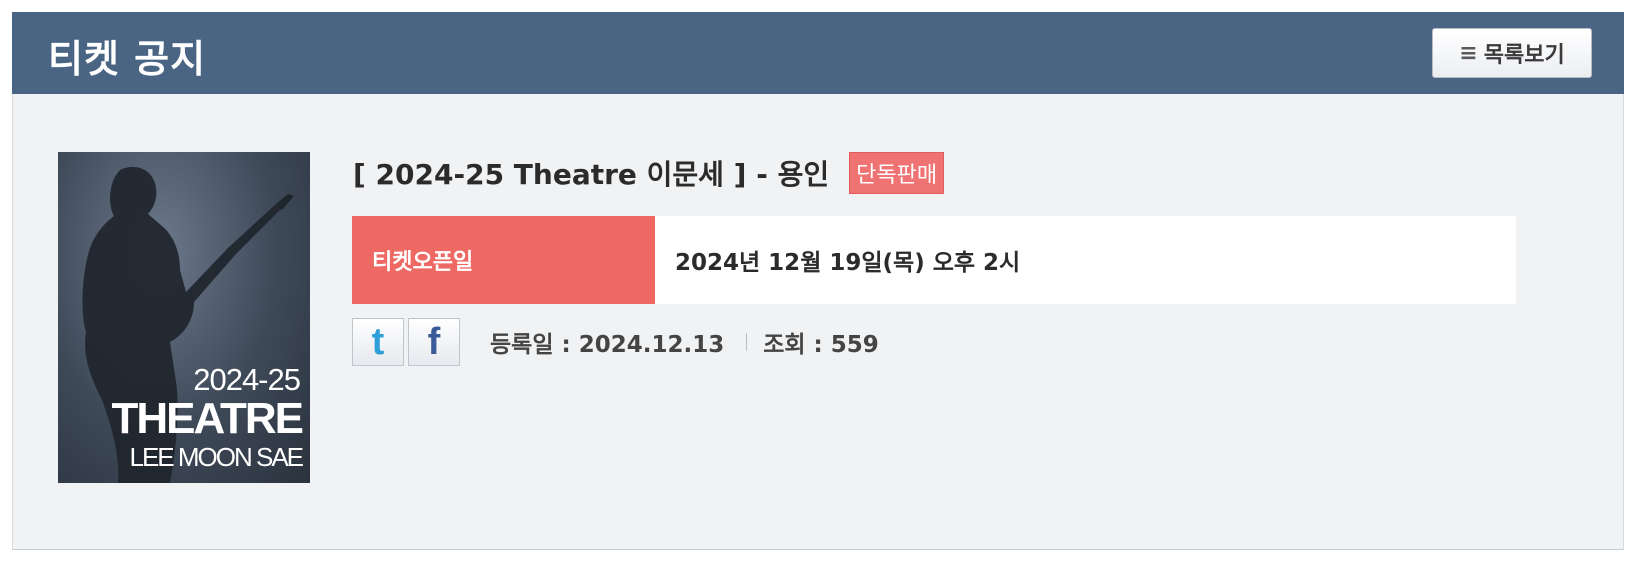 Image resolution: width=1636 pixels, height=562 pixels. What do you see at coordinates (818, 53) in the screenshot?
I see `page-header: 티켓 공지 ≡ 목록보기` at bounding box center [818, 53].